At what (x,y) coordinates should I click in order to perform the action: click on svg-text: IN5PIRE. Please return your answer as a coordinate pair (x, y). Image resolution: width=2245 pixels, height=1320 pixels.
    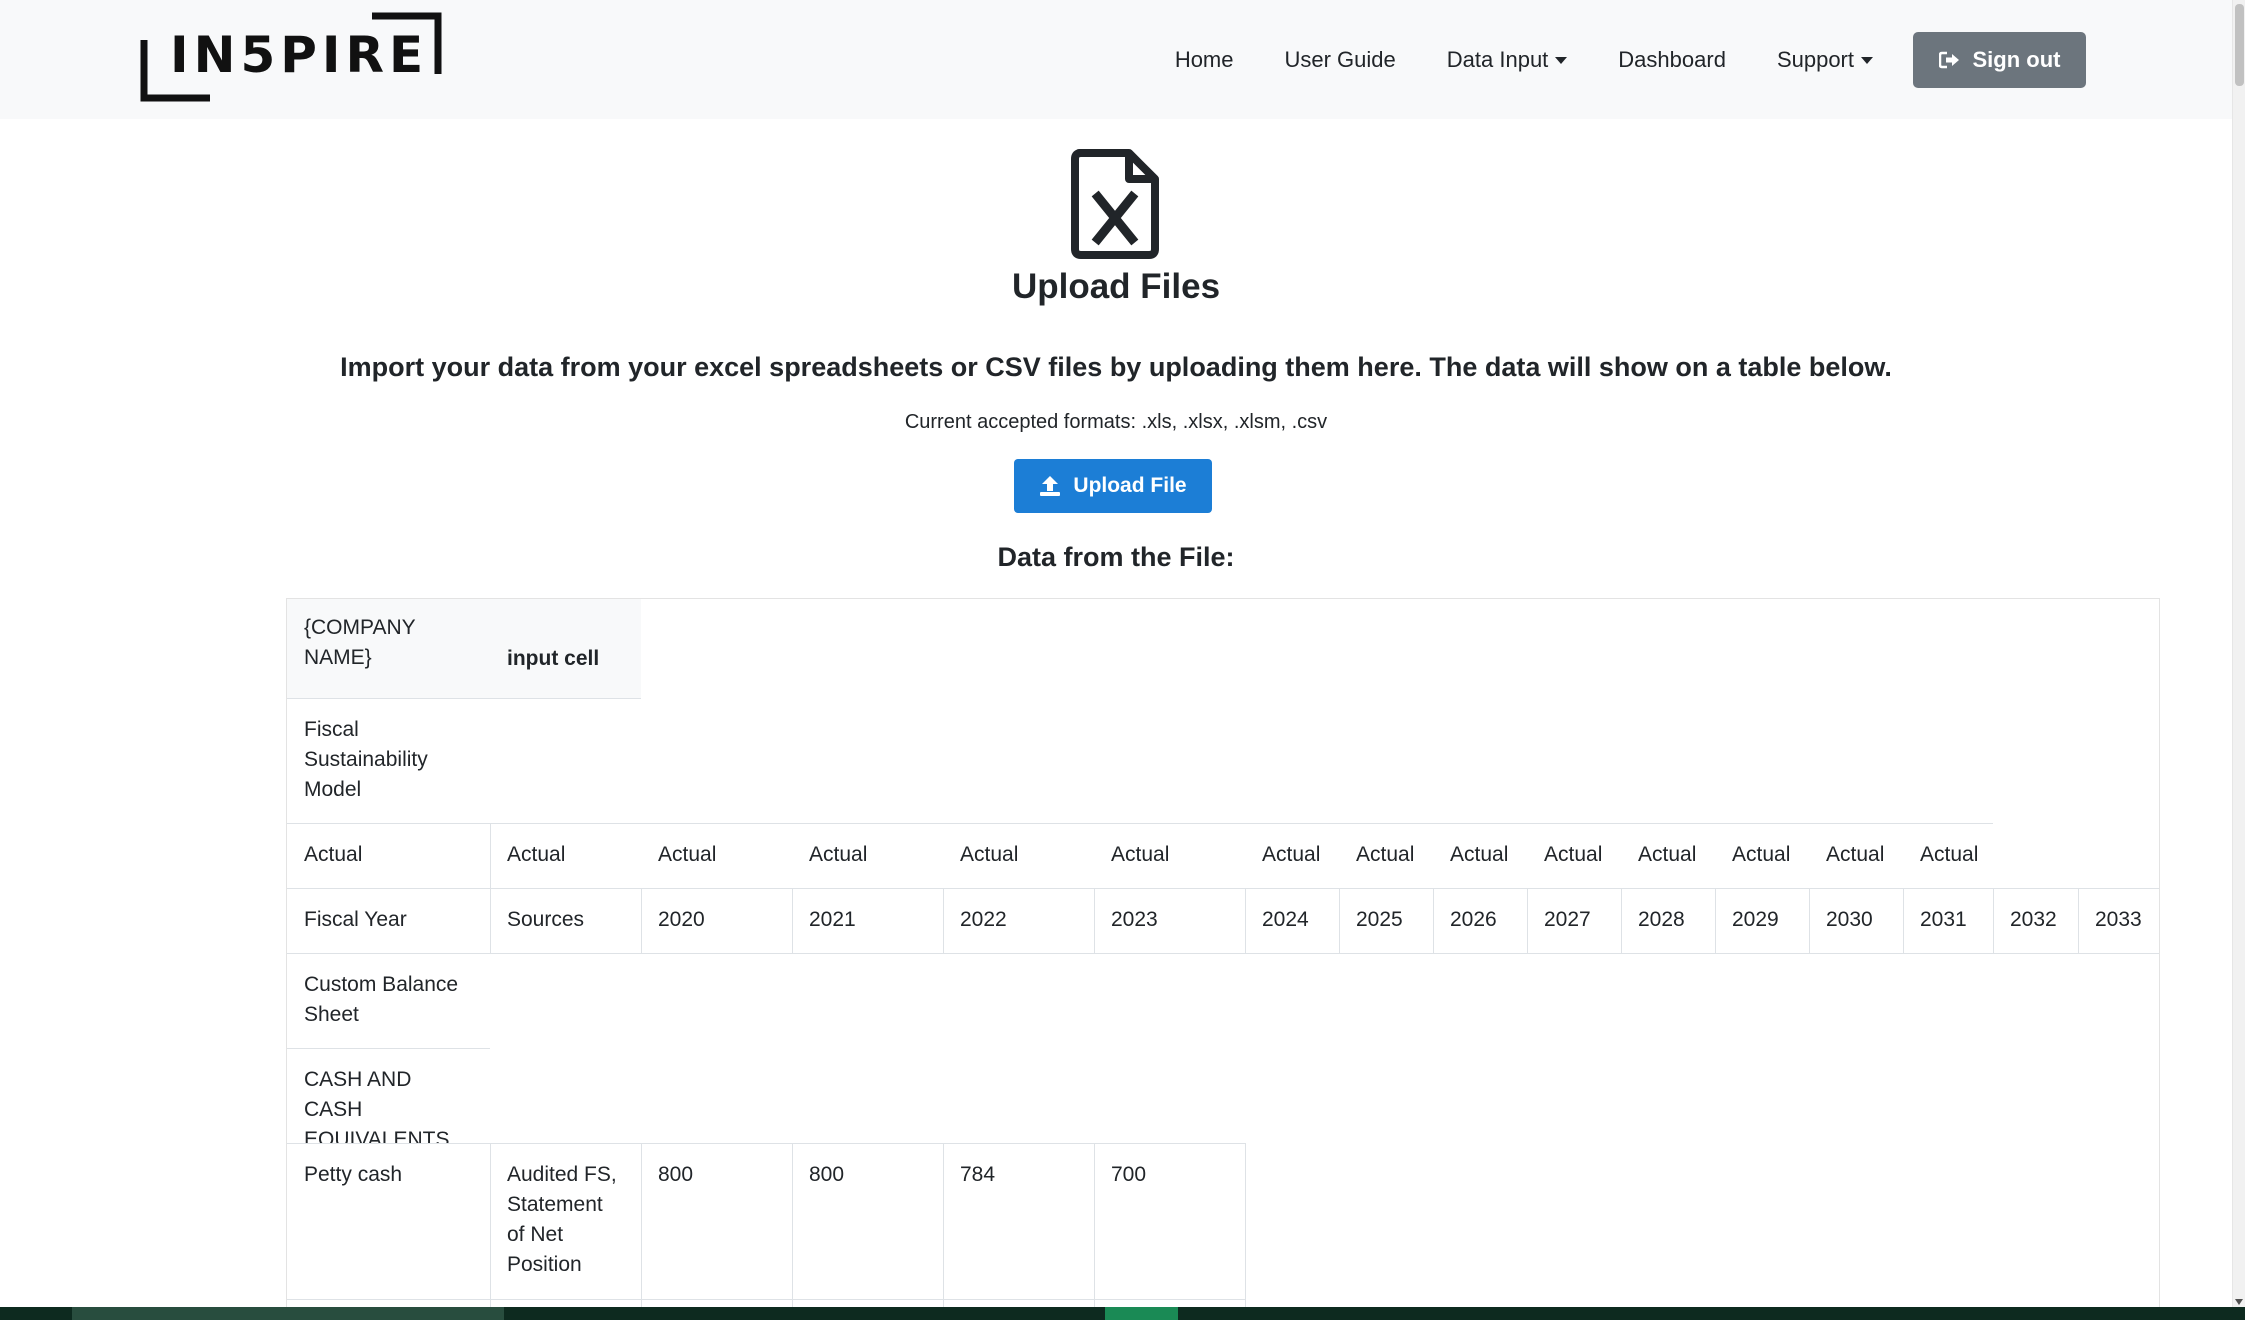
    Looking at the image, I should click on (299, 55).